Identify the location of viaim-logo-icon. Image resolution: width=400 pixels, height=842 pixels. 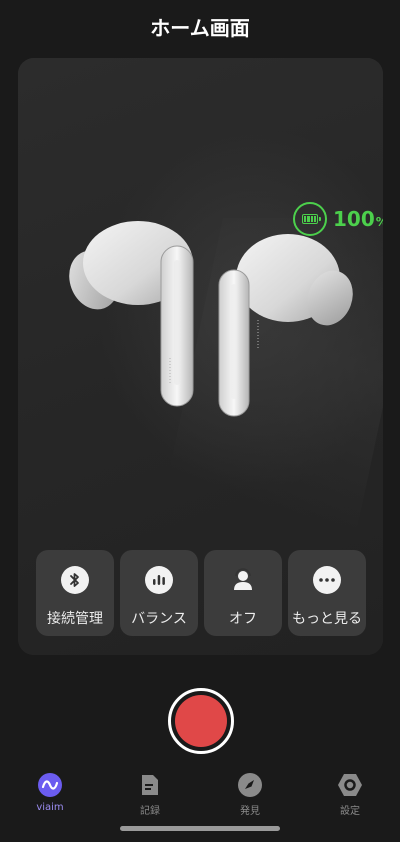
(50, 785).